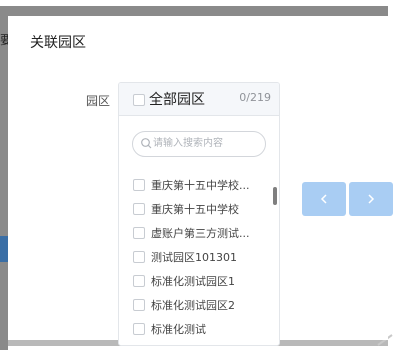 The height and width of the screenshot is (350, 395). I want to click on item-label: 重庆第十五中学校, so click(195, 209).